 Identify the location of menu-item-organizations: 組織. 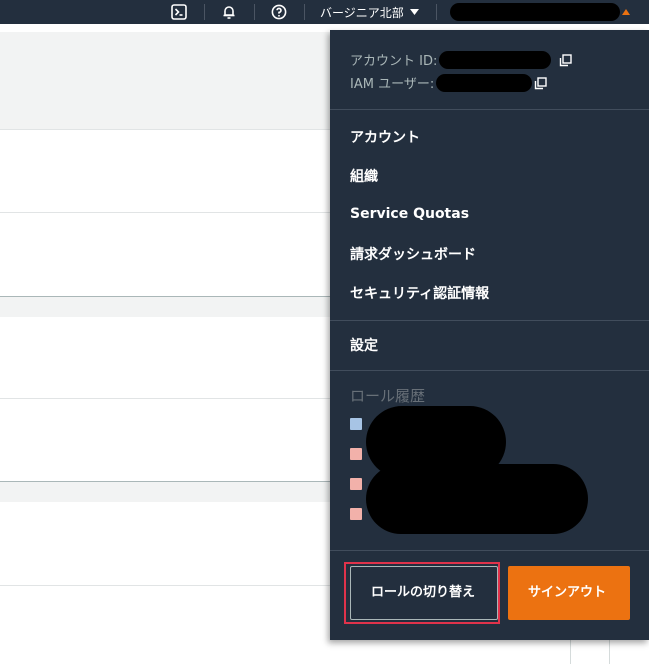
(364, 176).